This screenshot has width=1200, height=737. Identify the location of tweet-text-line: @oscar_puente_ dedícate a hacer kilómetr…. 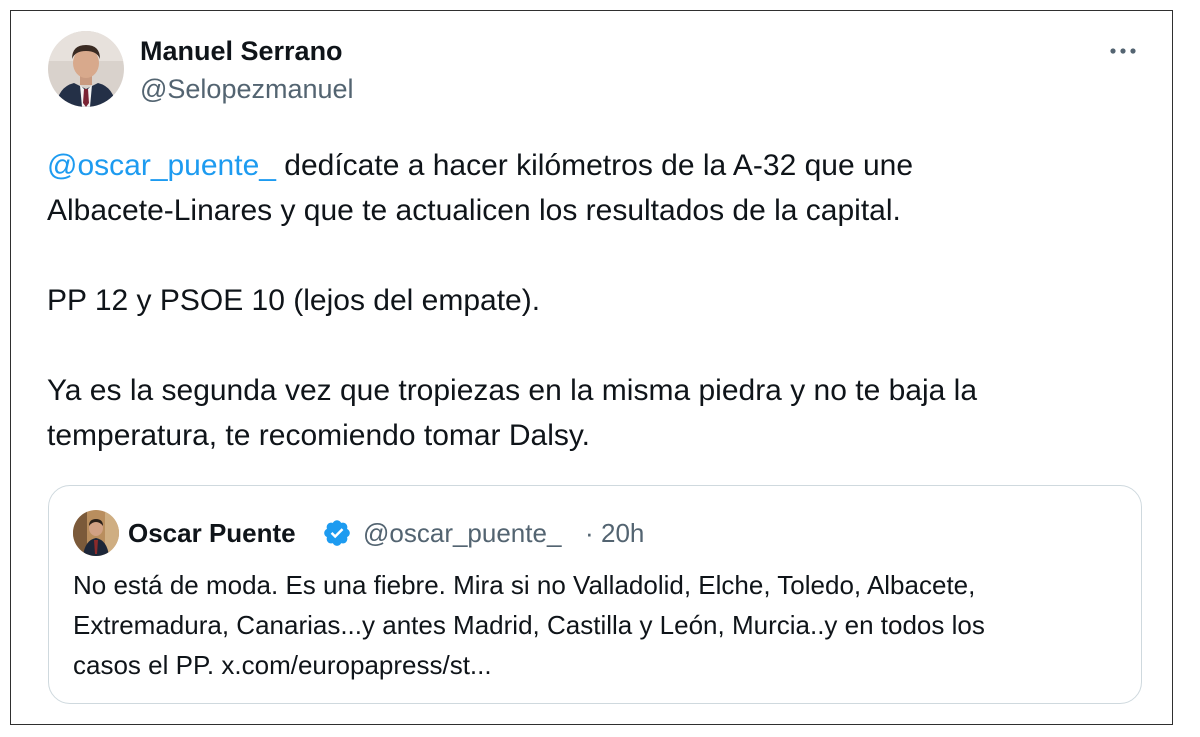
(592, 165).